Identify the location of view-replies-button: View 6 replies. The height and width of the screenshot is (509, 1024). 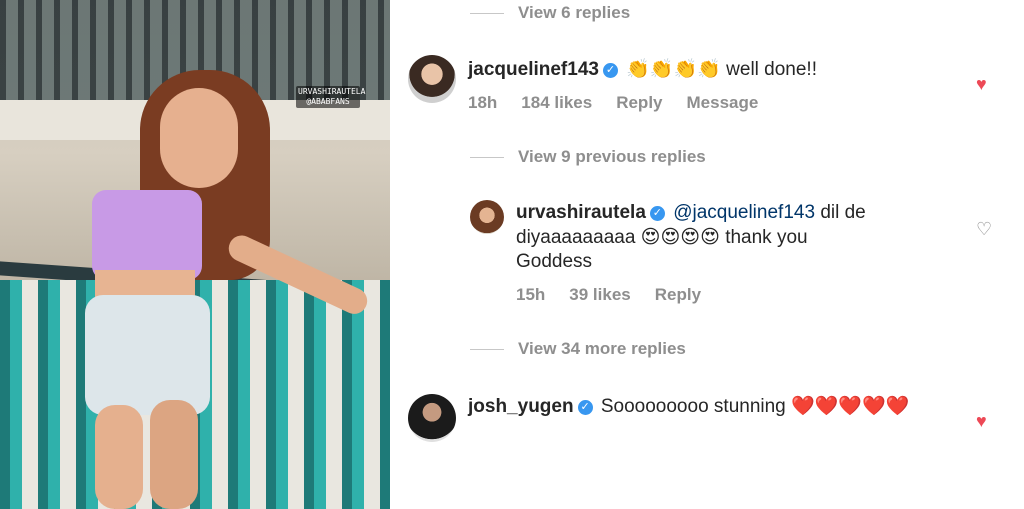
(550, 13).